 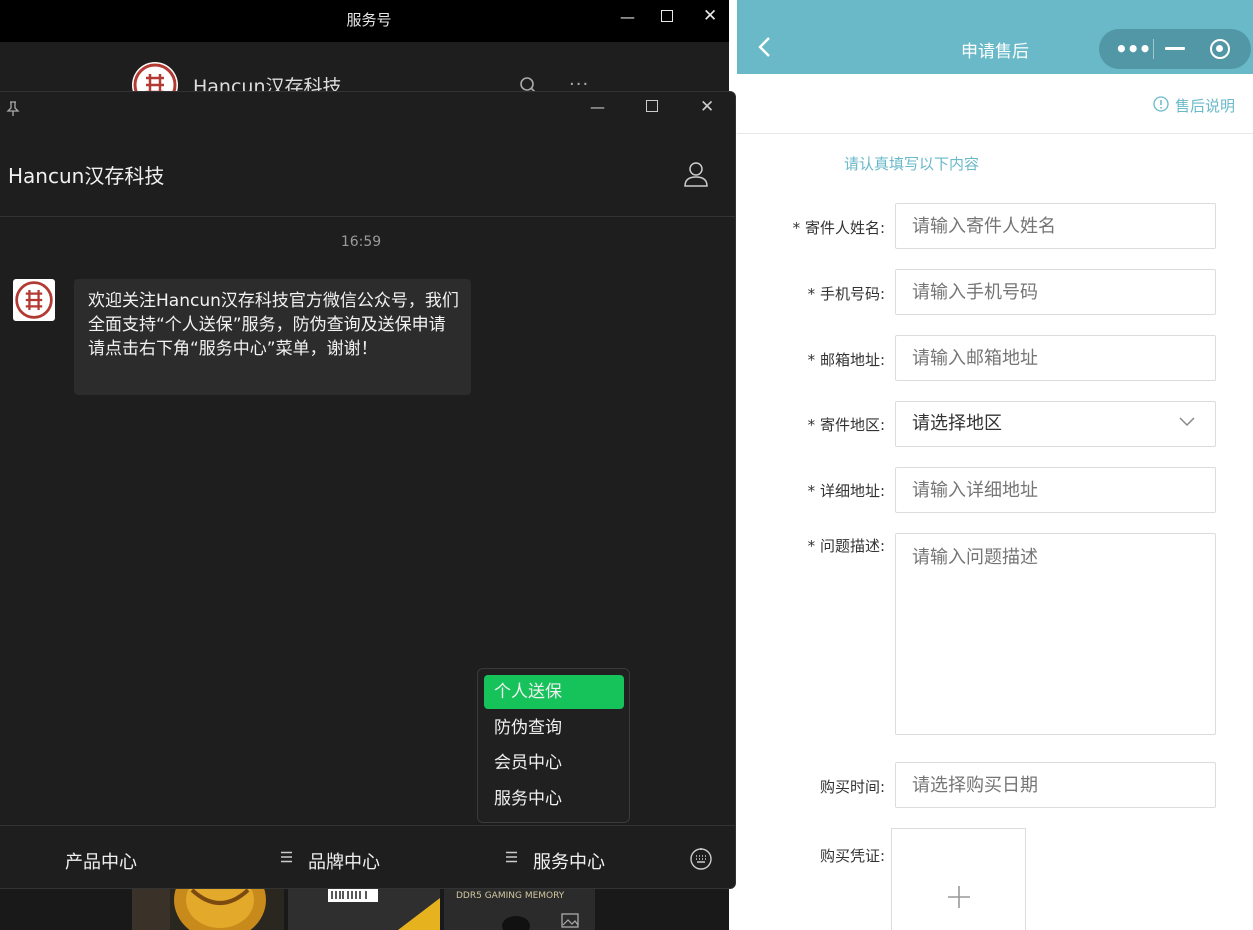 What do you see at coordinates (846, 294) in the screenshot?
I see `field-label-phone: * 手机号码:` at bounding box center [846, 294].